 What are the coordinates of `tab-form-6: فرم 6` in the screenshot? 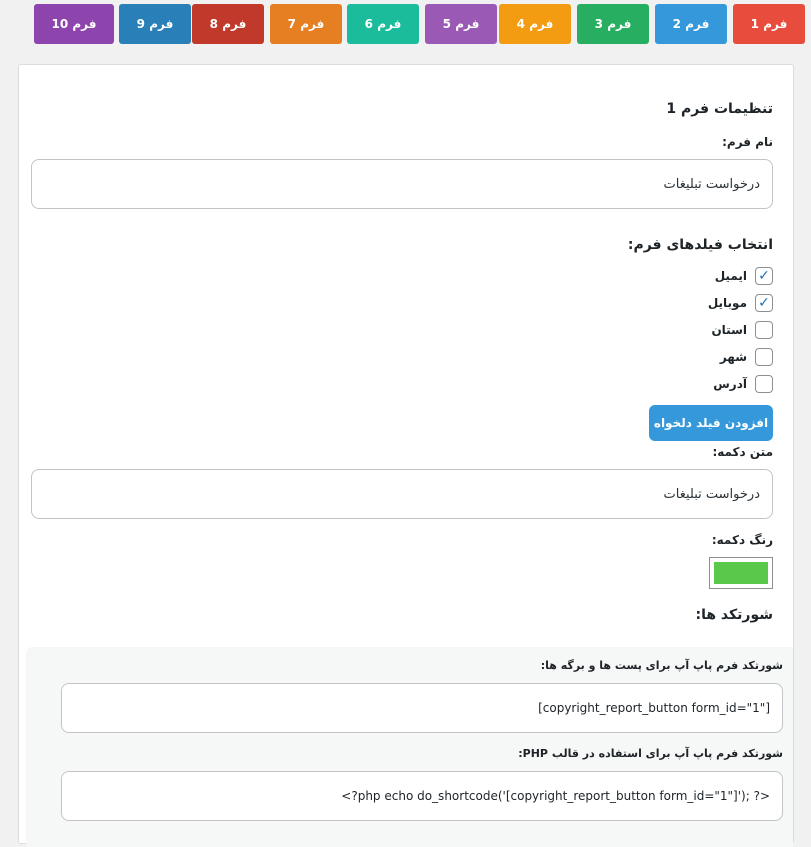 It's located at (383, 24).